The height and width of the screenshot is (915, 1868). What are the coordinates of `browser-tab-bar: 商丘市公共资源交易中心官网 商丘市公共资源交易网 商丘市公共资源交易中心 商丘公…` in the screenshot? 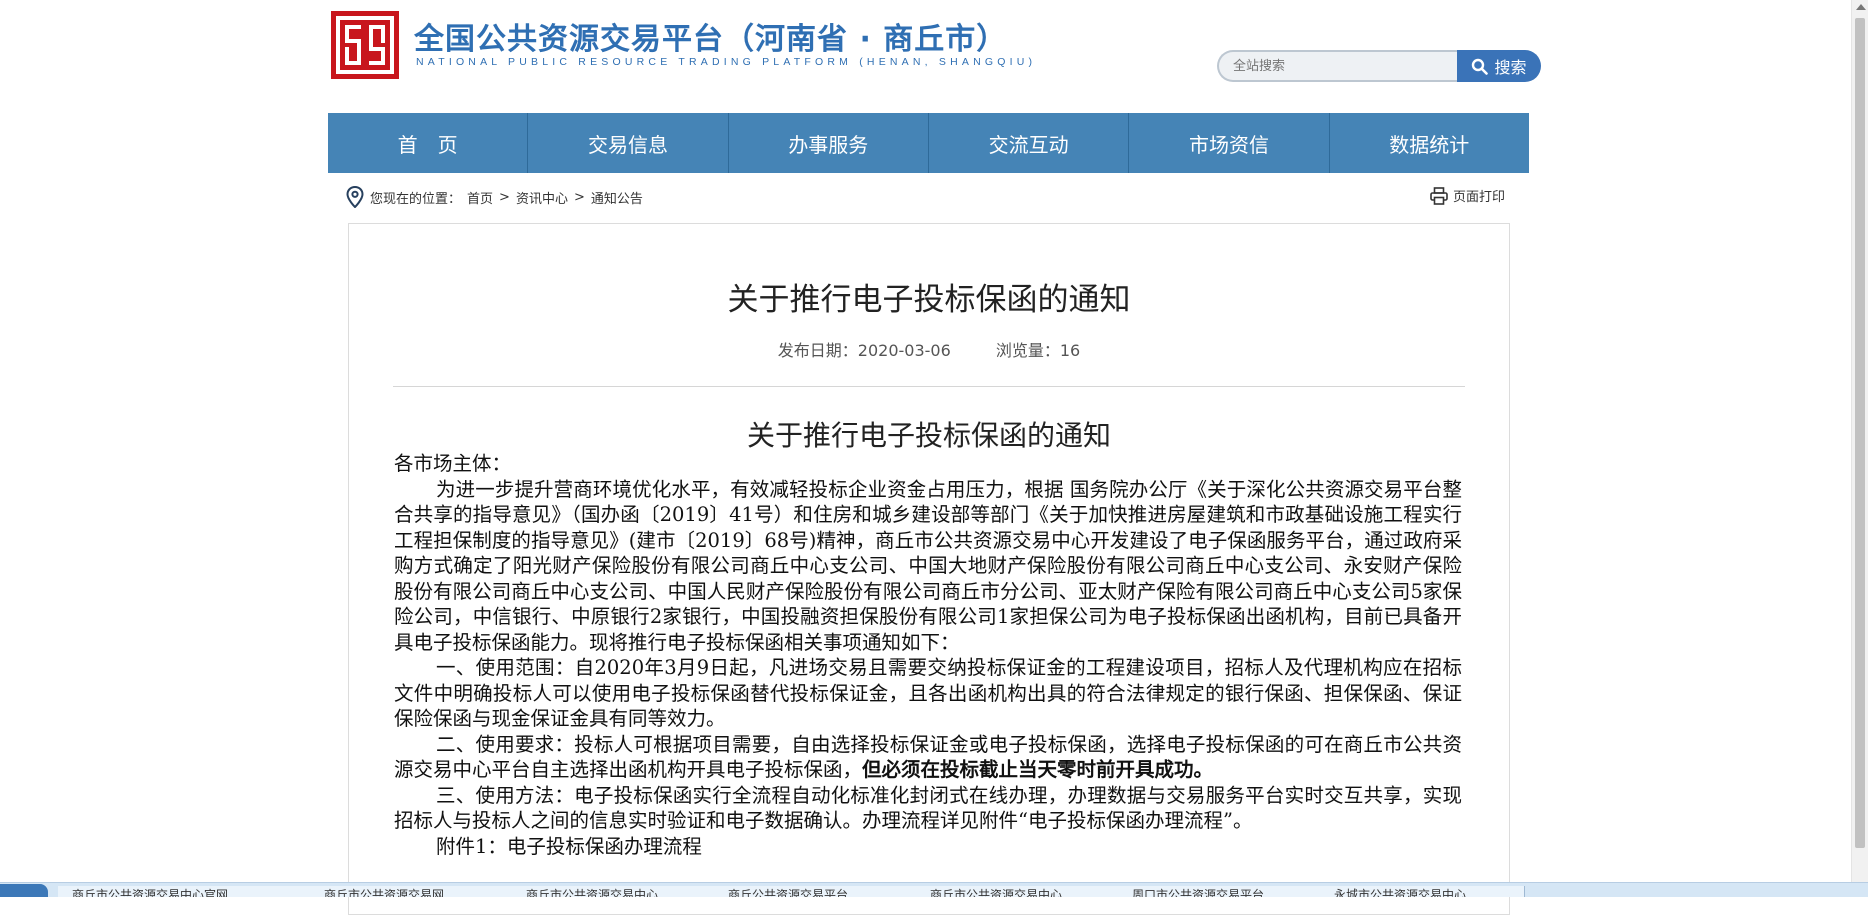 It's located at (934, 889).